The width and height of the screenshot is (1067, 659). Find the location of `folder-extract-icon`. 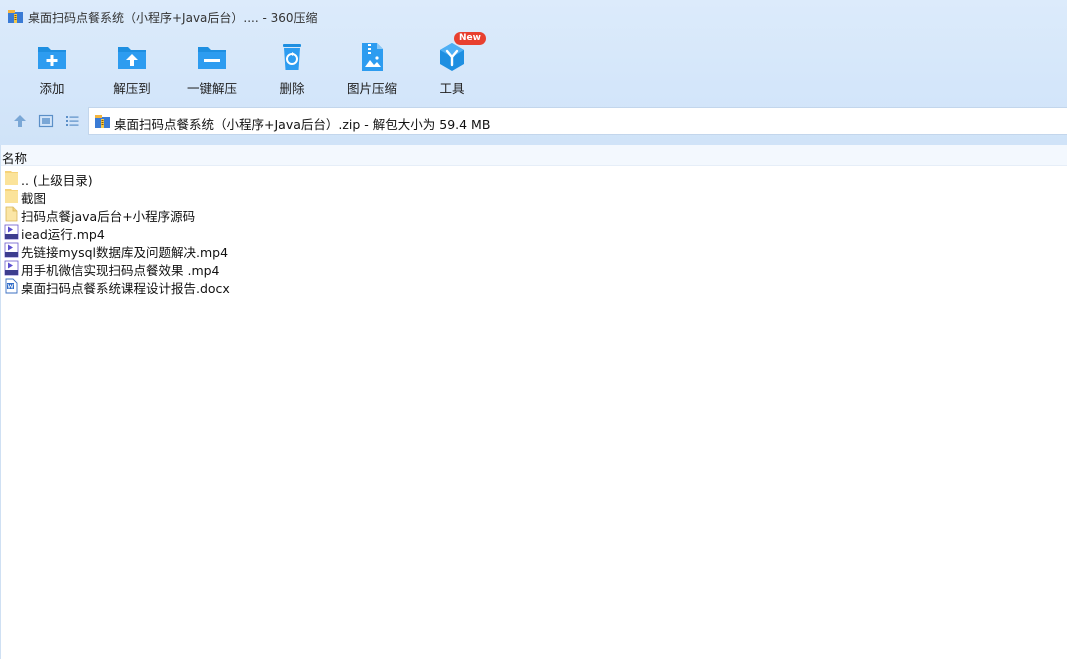

folder-extract-icon is located at coordinates (132, 58).